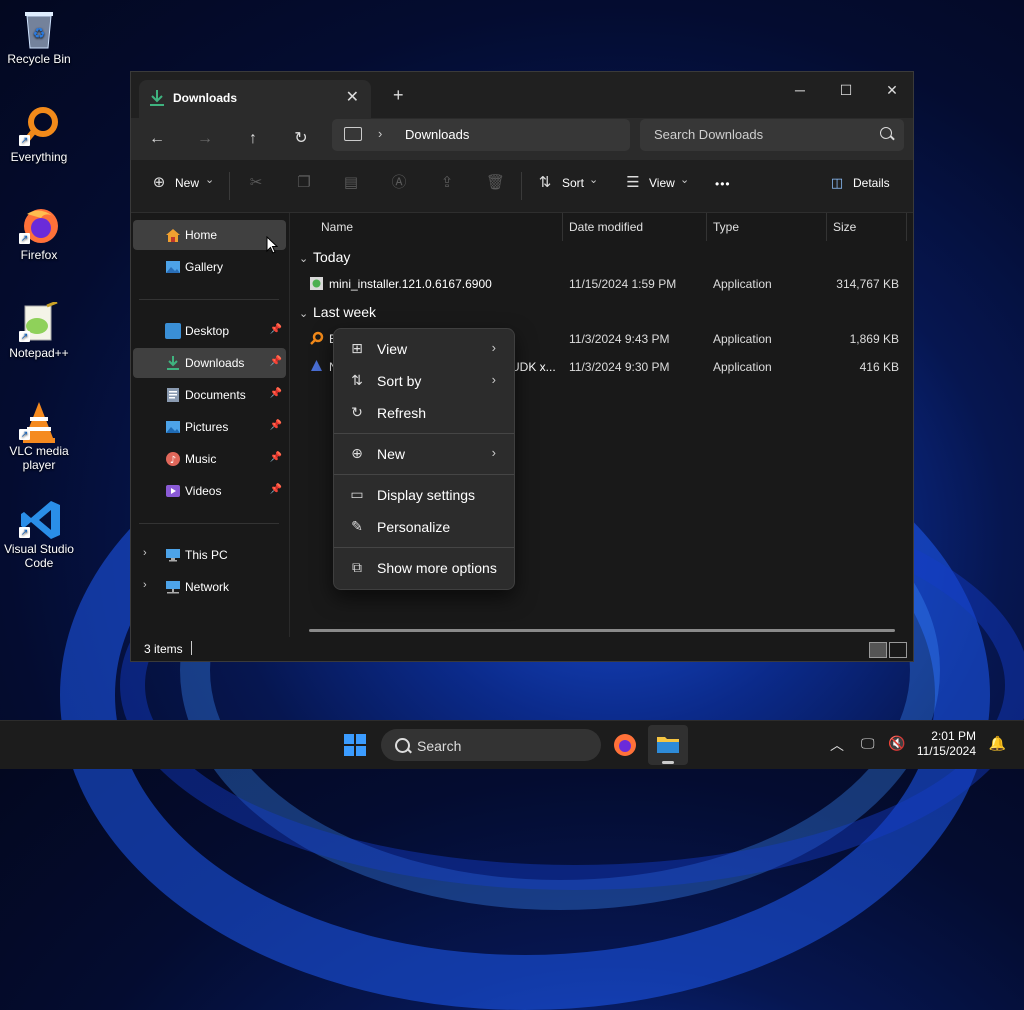  What do you see at coordinates (662, 183) in the screenshot?
I see `view-button: View` at bounding box center [662, 183].